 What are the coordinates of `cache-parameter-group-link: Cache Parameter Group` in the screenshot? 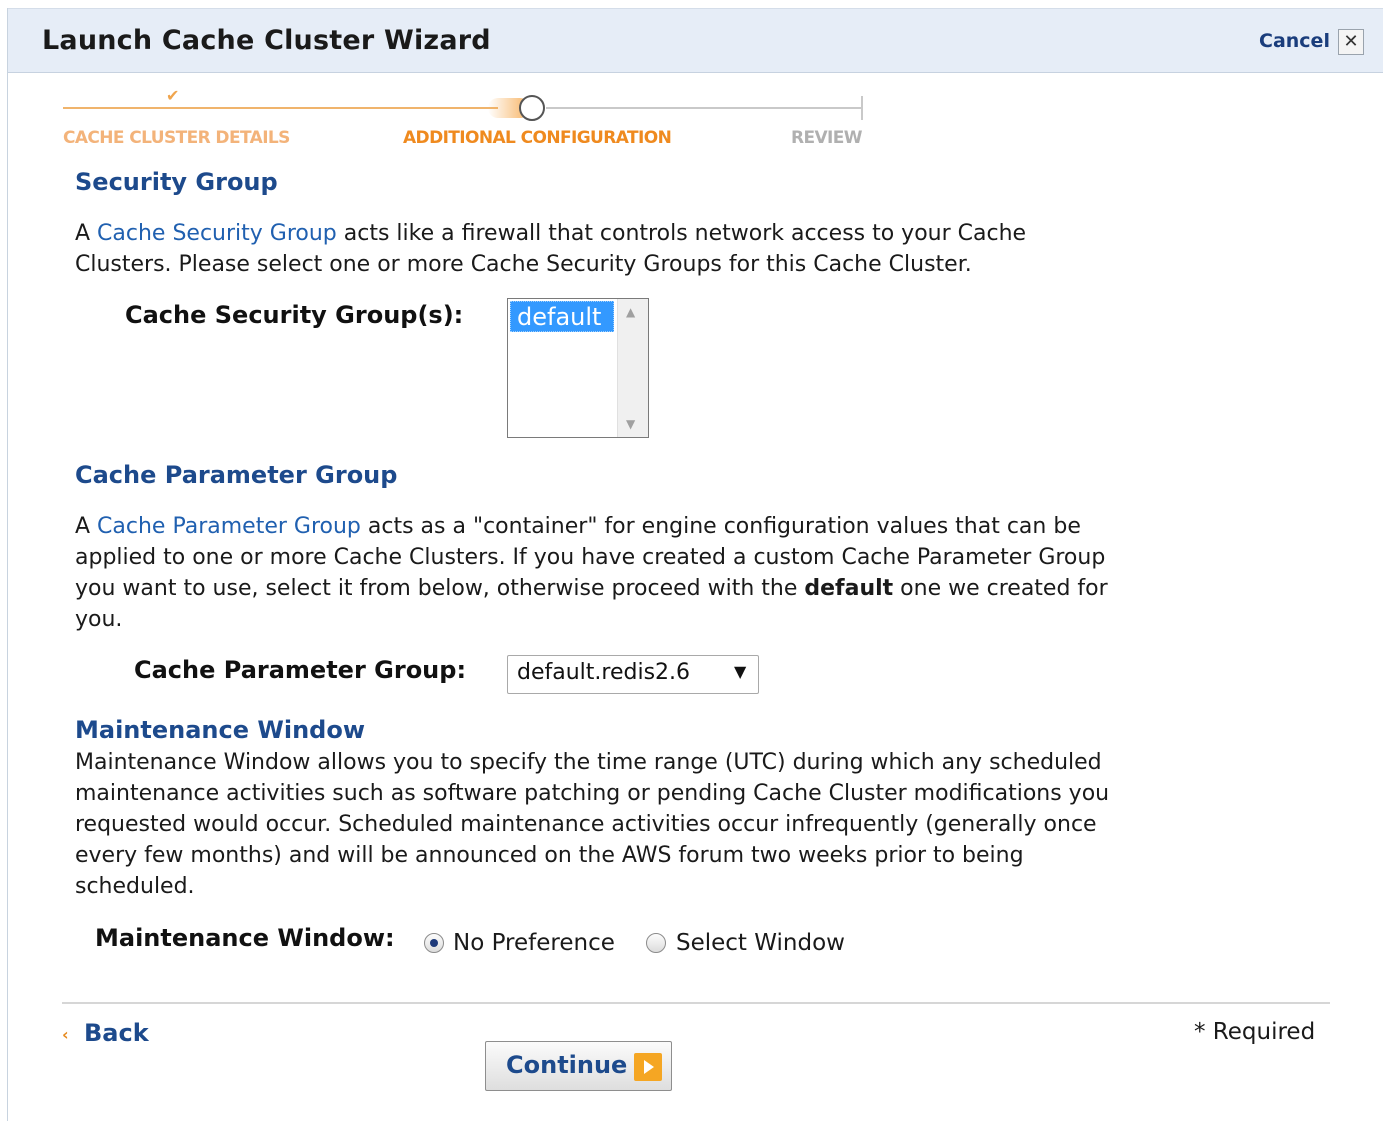 It's located at (229, 526).